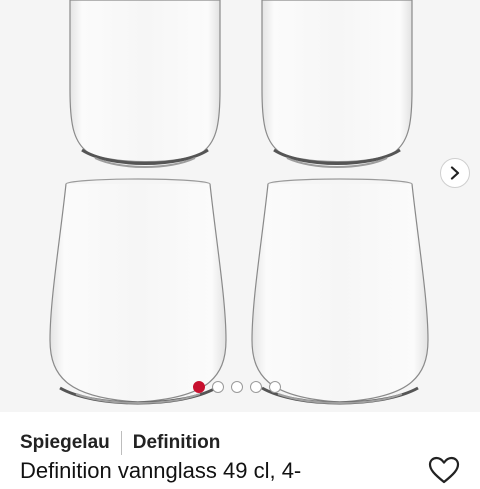 The image size is (480, 489). I want to click on product-title: Definition vannglass 49 cl, 4-, so click(161, 470).